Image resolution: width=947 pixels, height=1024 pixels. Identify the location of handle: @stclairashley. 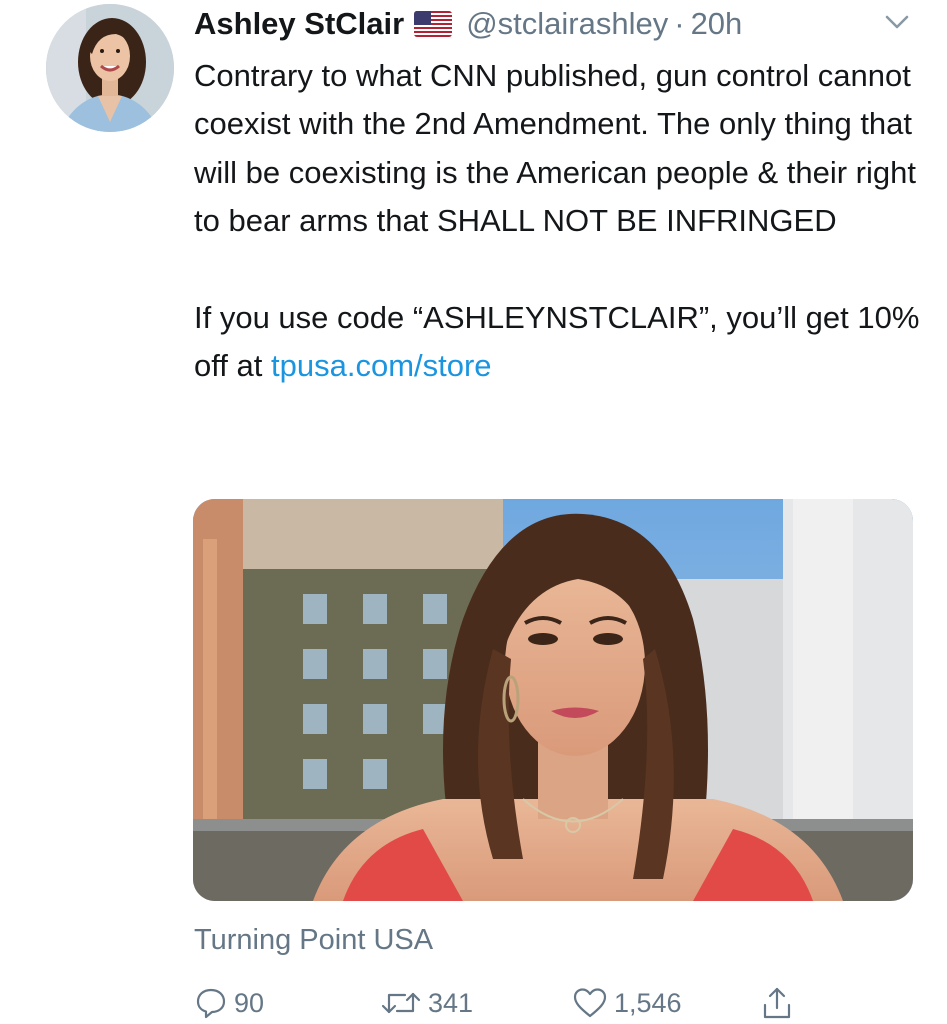
(567, 24).